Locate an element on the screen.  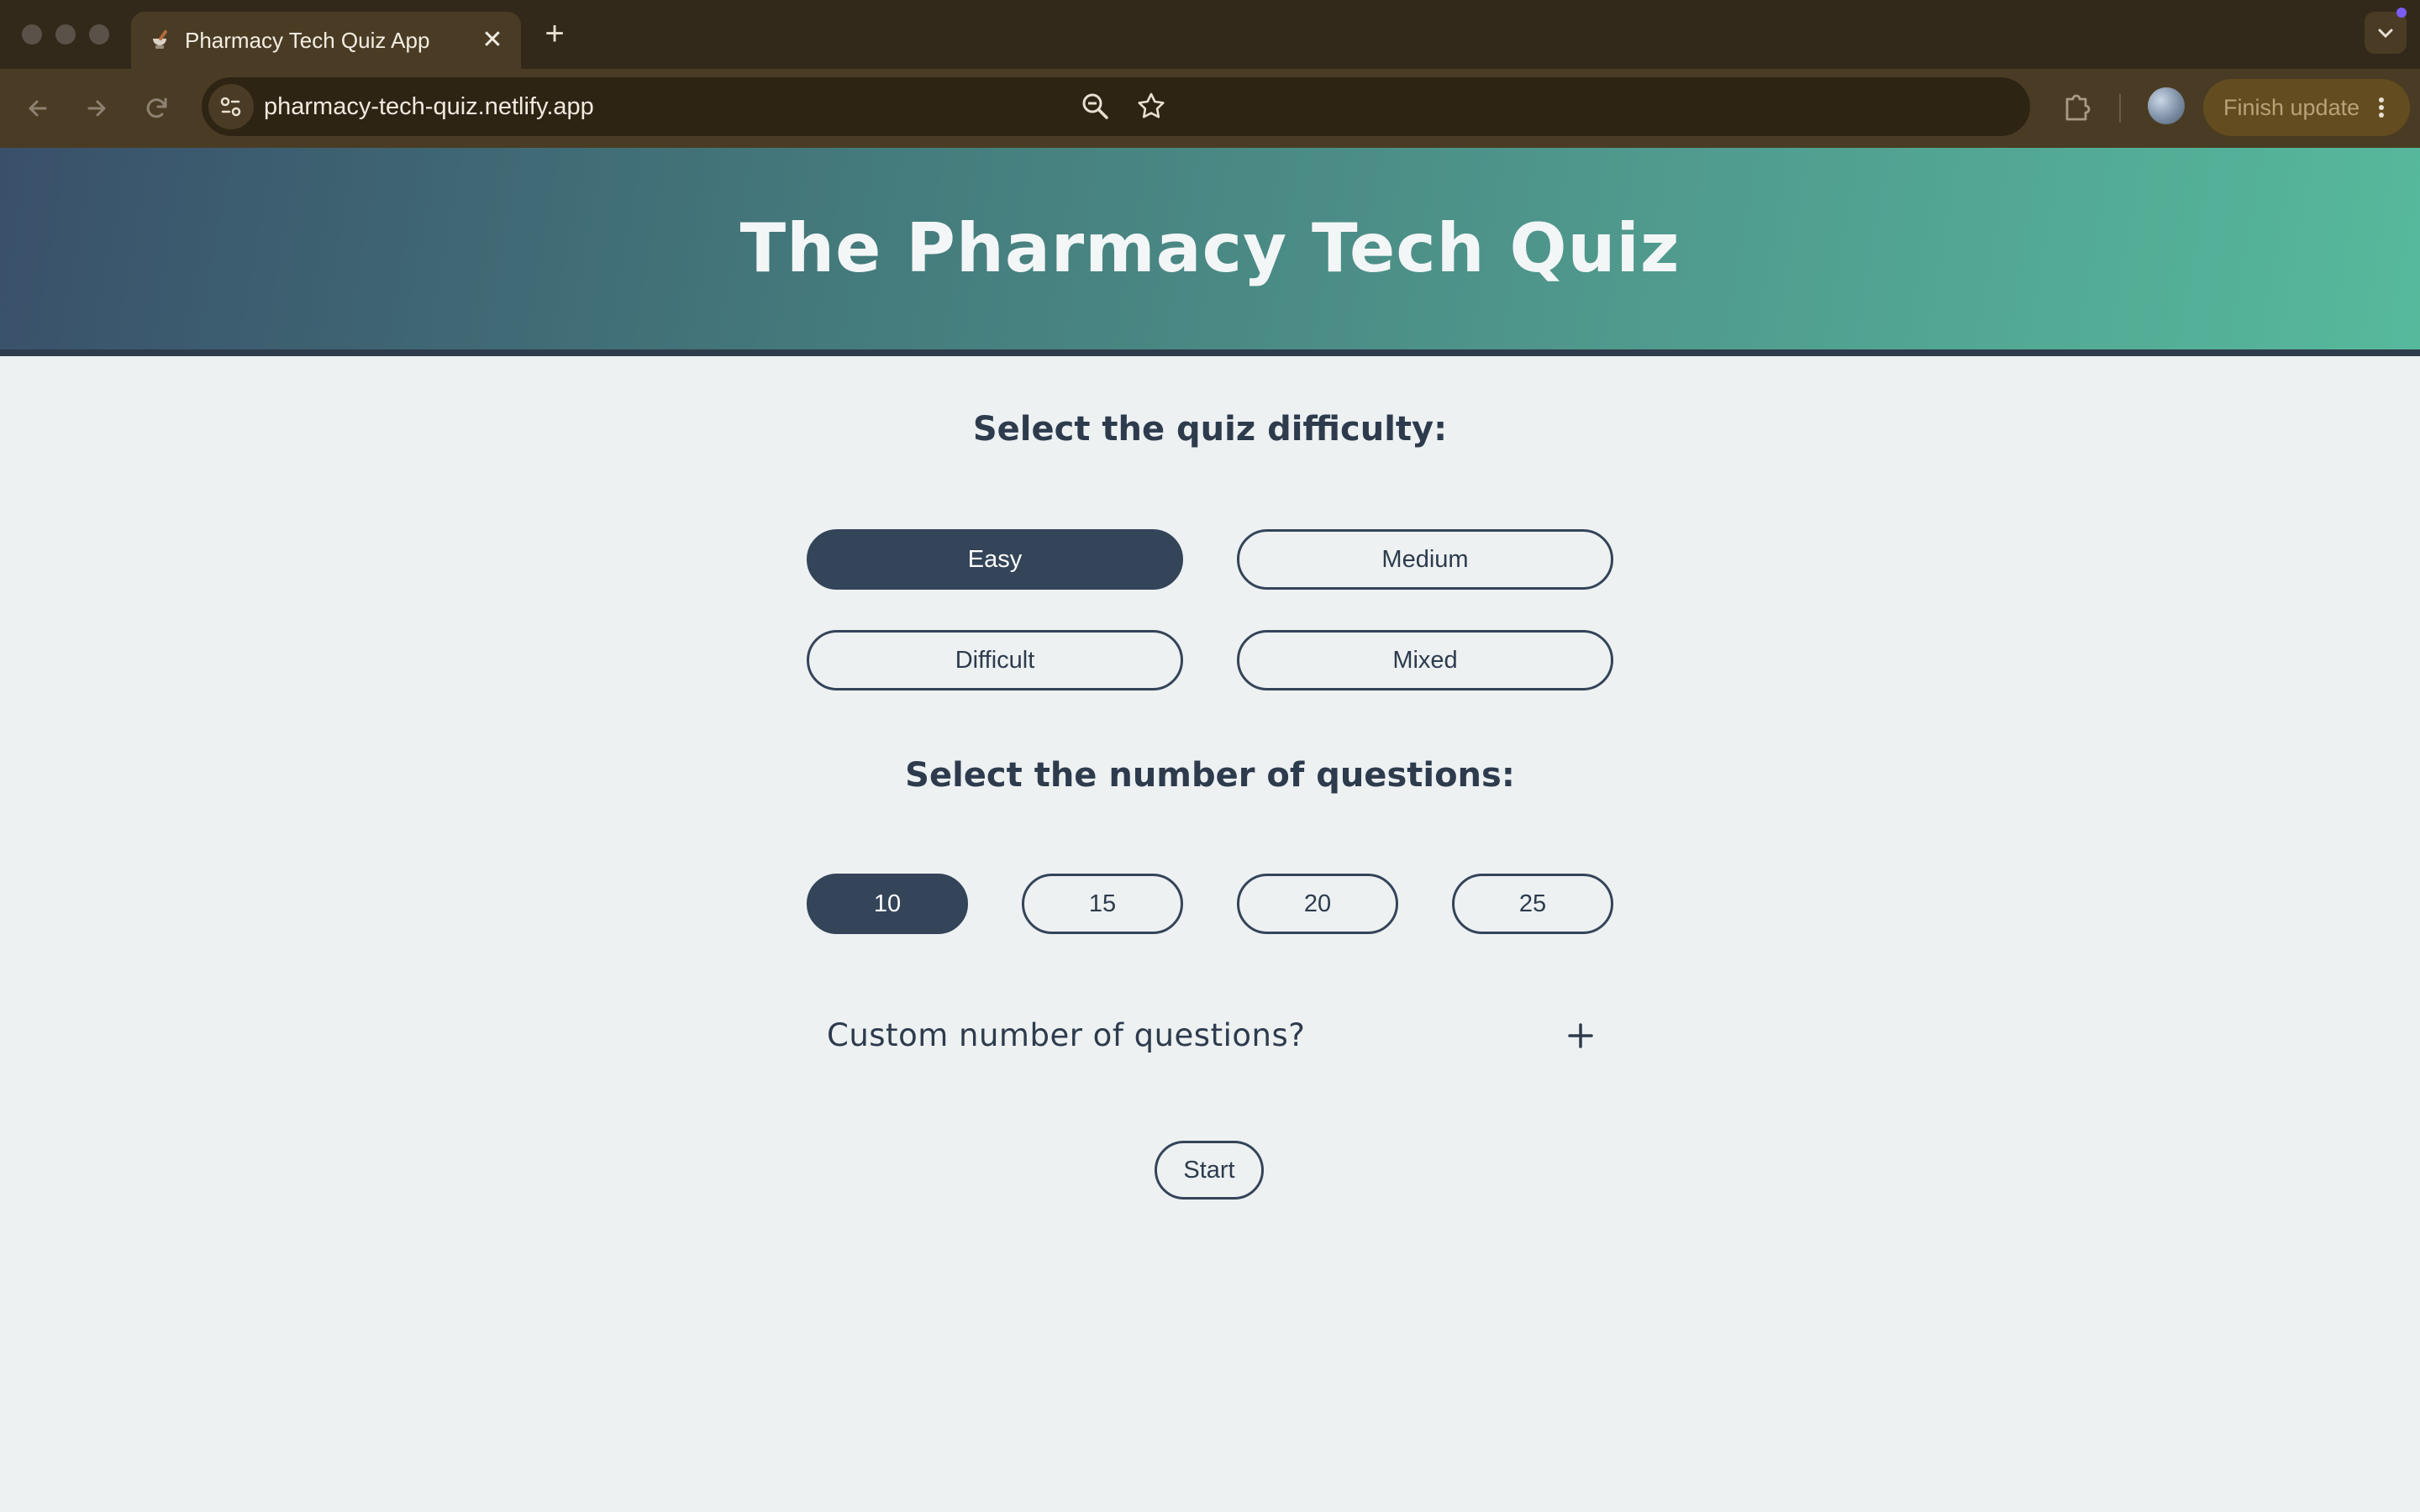
zoom-icon is located at coordinates (1095, 106).